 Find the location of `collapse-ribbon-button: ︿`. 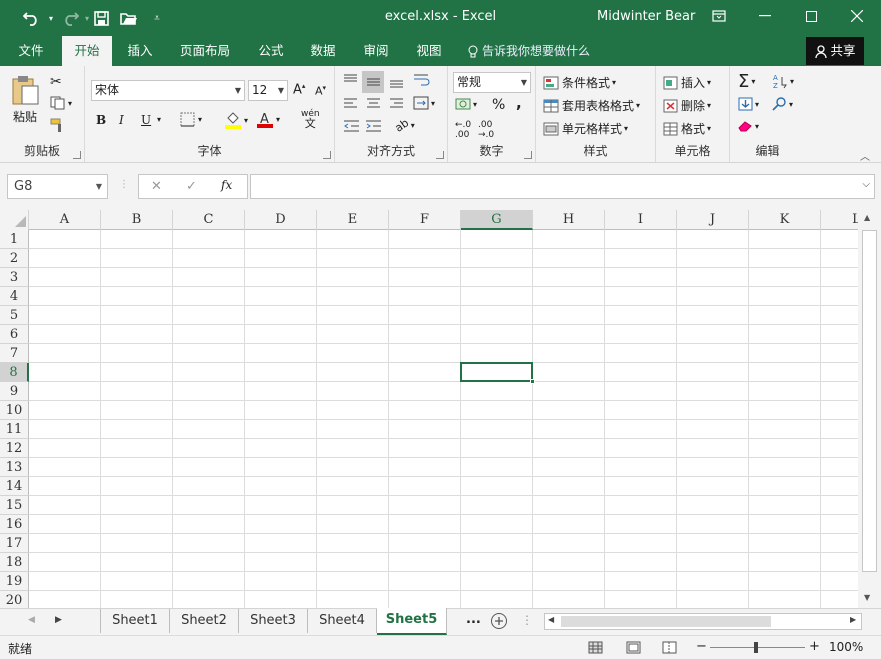

collapse-ribbon-button: ︿ is located at coordinates (865, 155).